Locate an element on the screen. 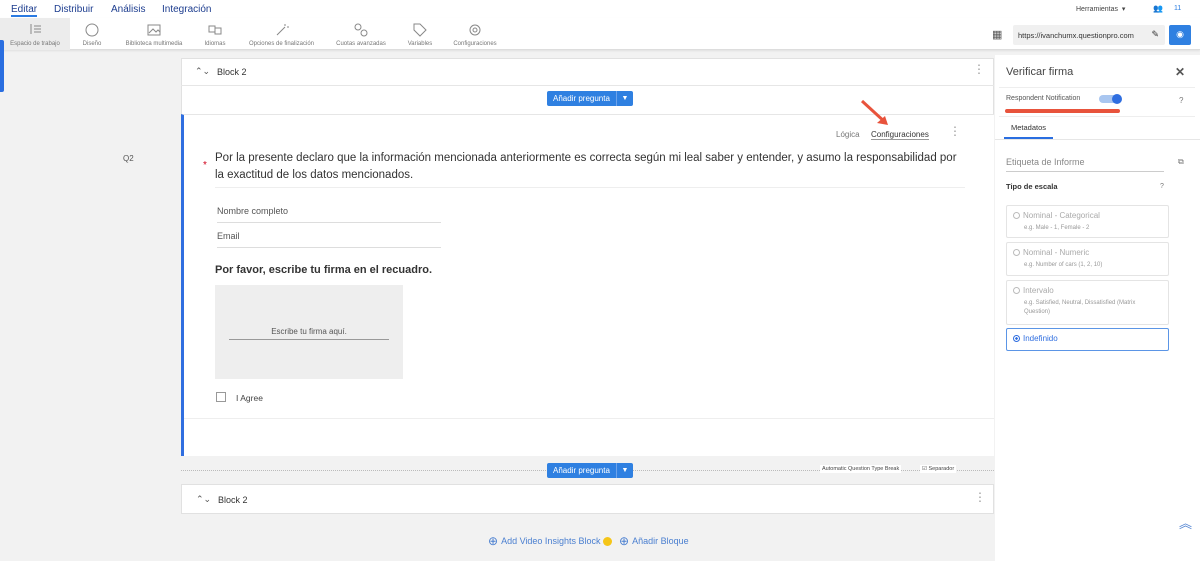 The image size is (1200, 561). option-label: Nominal - Numeric is located at coordinates (1056, 252).